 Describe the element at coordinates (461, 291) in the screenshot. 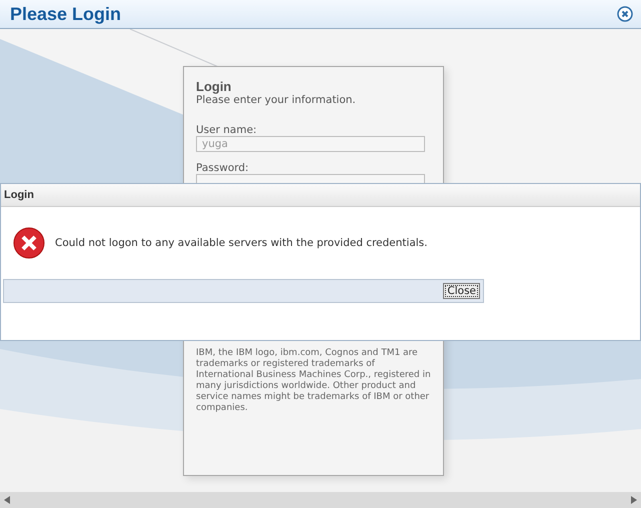

I see `close-button: Close` at that location.